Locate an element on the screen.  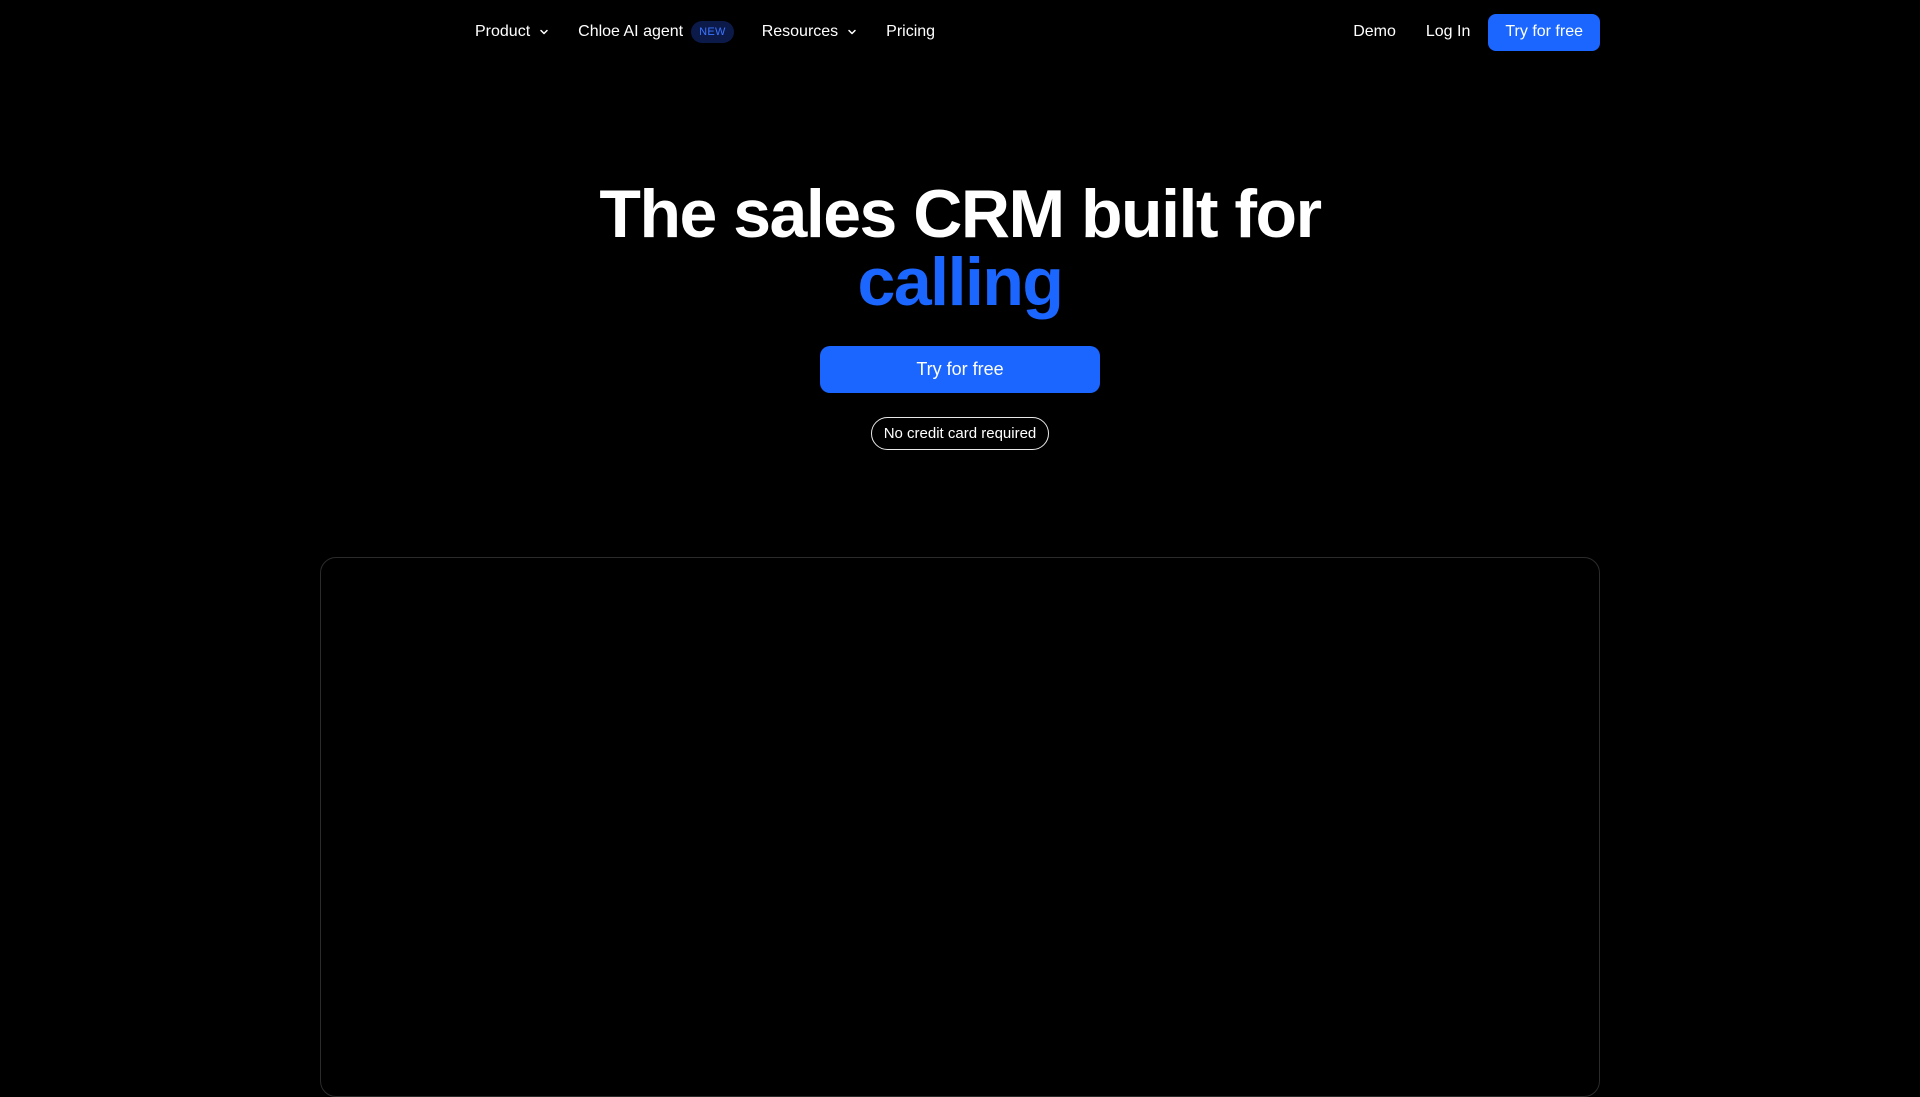
nav-pricing-label: Pricing is located at coordinates (911, 31).